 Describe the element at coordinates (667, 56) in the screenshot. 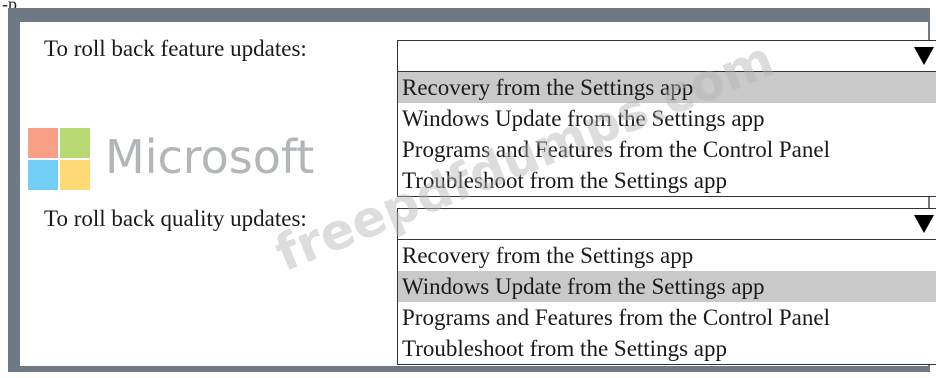

I see `feature-updates-dropdown-header` at that location.